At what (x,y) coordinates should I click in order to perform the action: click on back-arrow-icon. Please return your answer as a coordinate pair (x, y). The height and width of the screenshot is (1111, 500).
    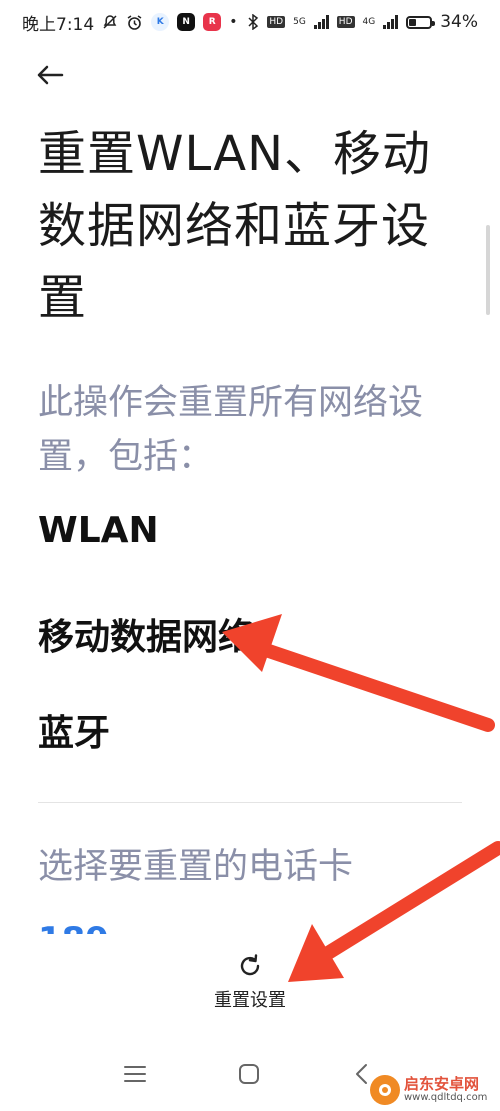
    Looking at the image, I should click on (50, 75).